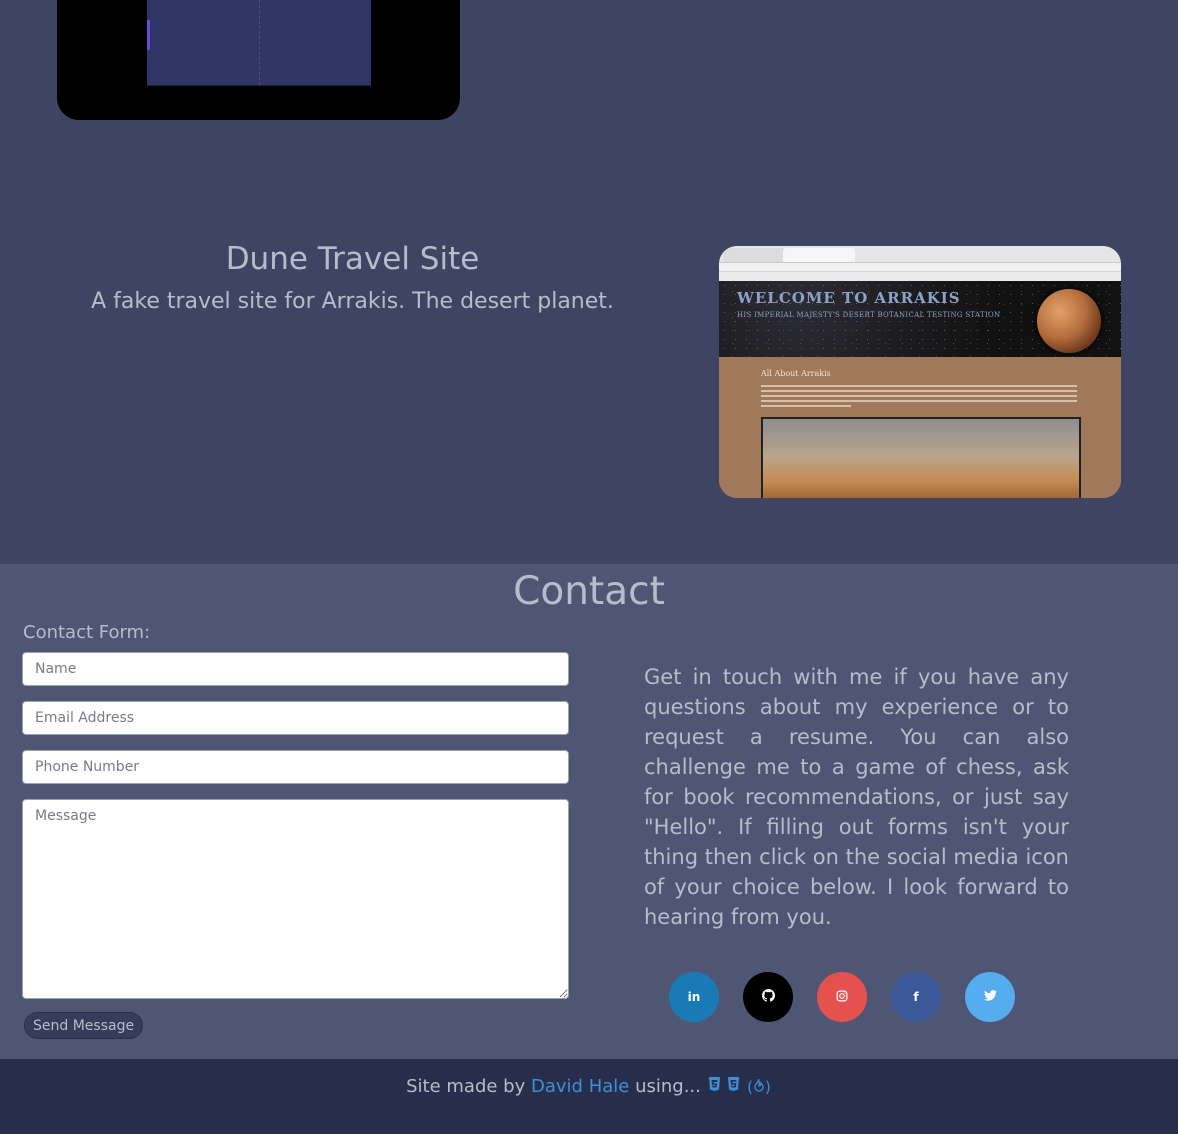  I want to click on browser-addressbar, so click(920, 267).